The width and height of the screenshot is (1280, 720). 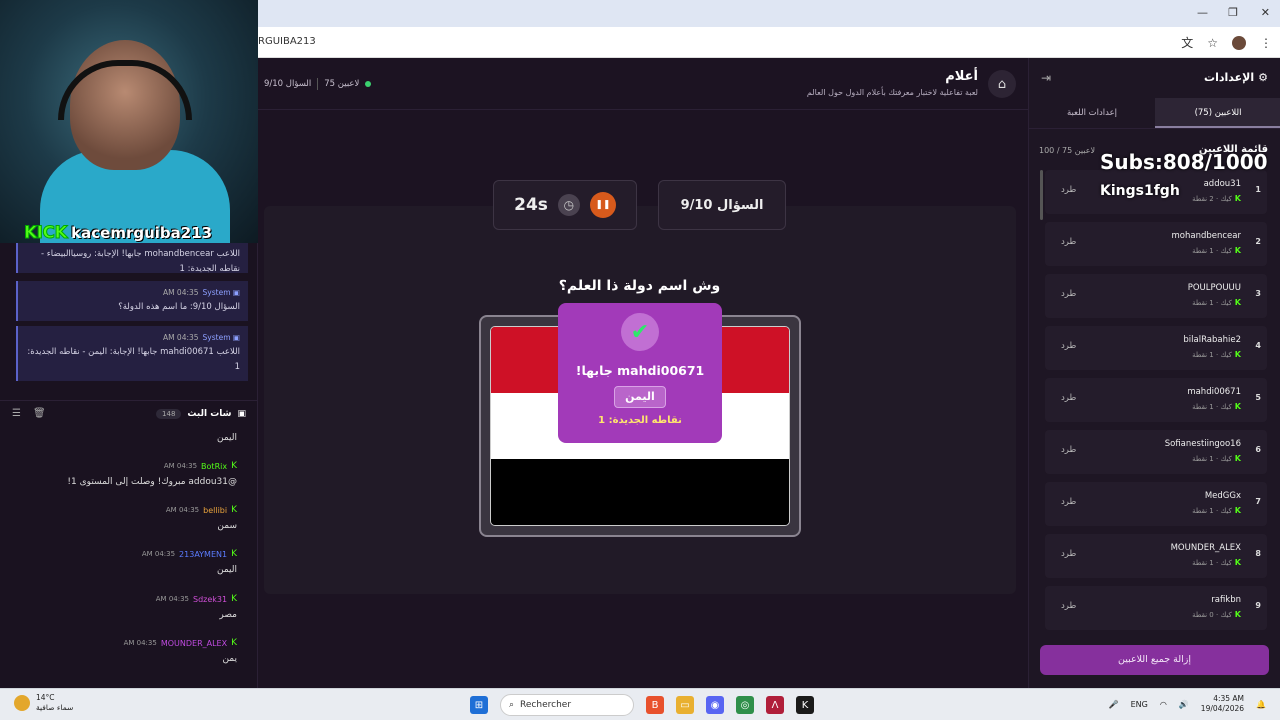 What do you see at coordinates (16, 413) in the screenshot?
I see `chat-settings-icon: ☰` at bounding box center [16, 413].